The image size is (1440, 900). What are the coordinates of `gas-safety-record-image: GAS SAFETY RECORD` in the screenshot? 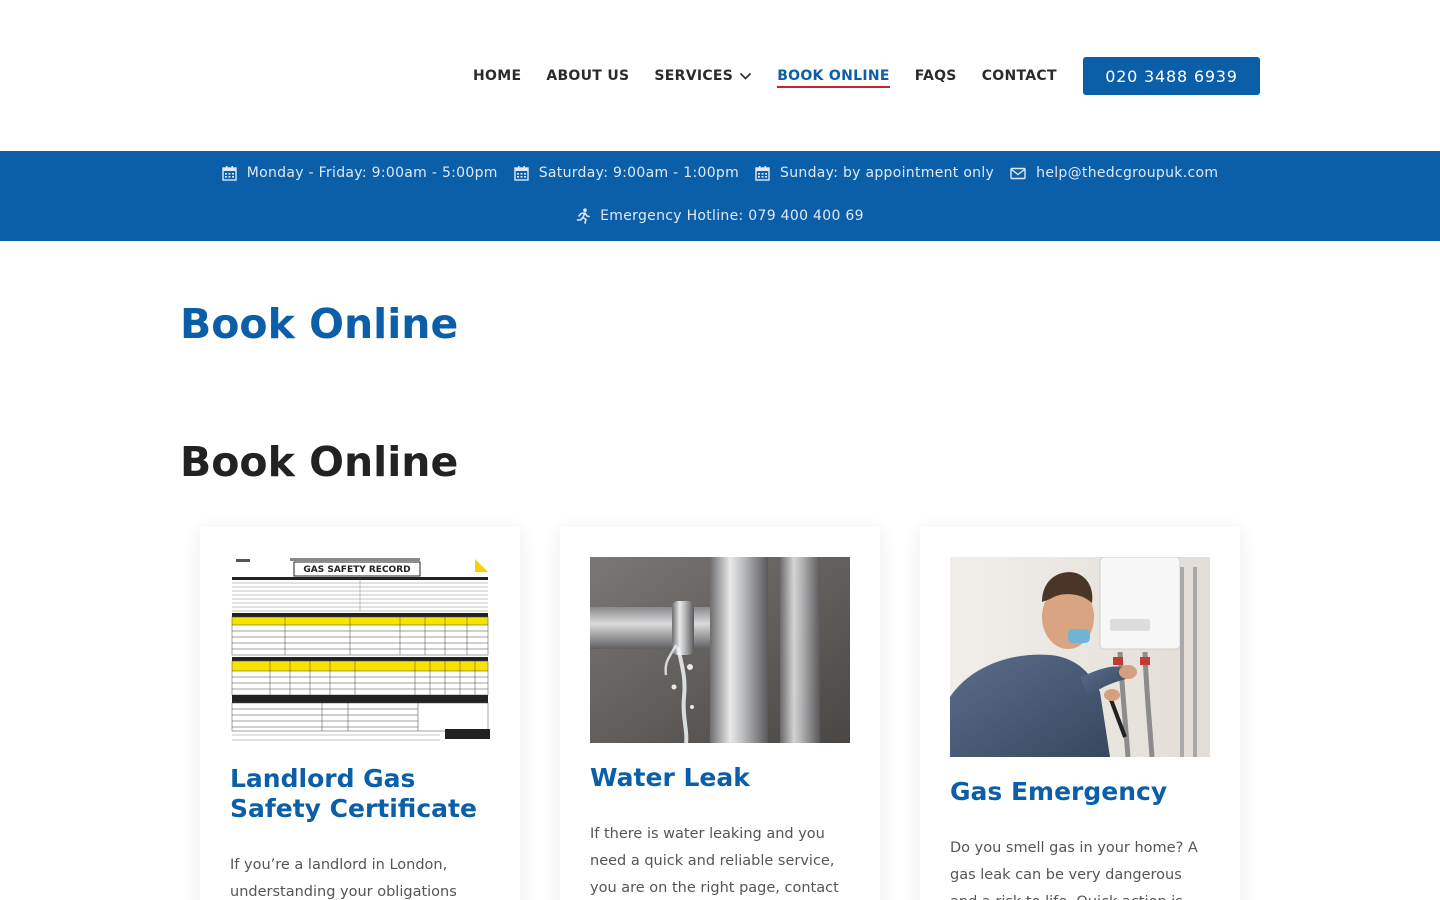 It's located at (360, 650).